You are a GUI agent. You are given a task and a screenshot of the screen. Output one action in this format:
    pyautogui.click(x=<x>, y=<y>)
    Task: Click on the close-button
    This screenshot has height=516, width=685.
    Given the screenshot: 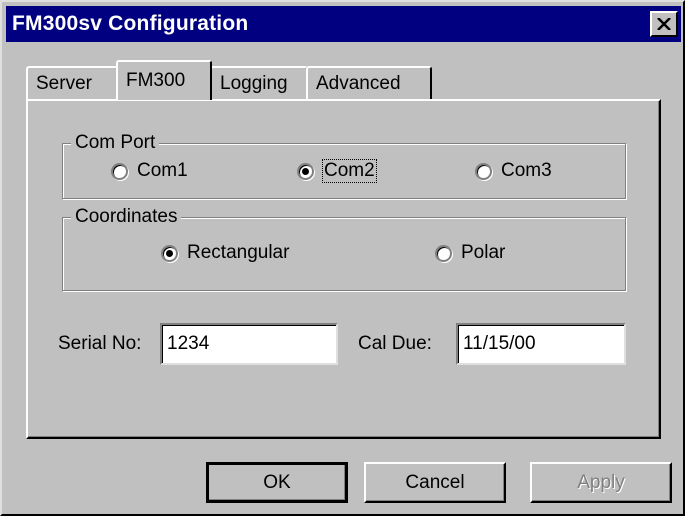 What is the action you would take?
    pyautogui.click(x=664, y=24)
    